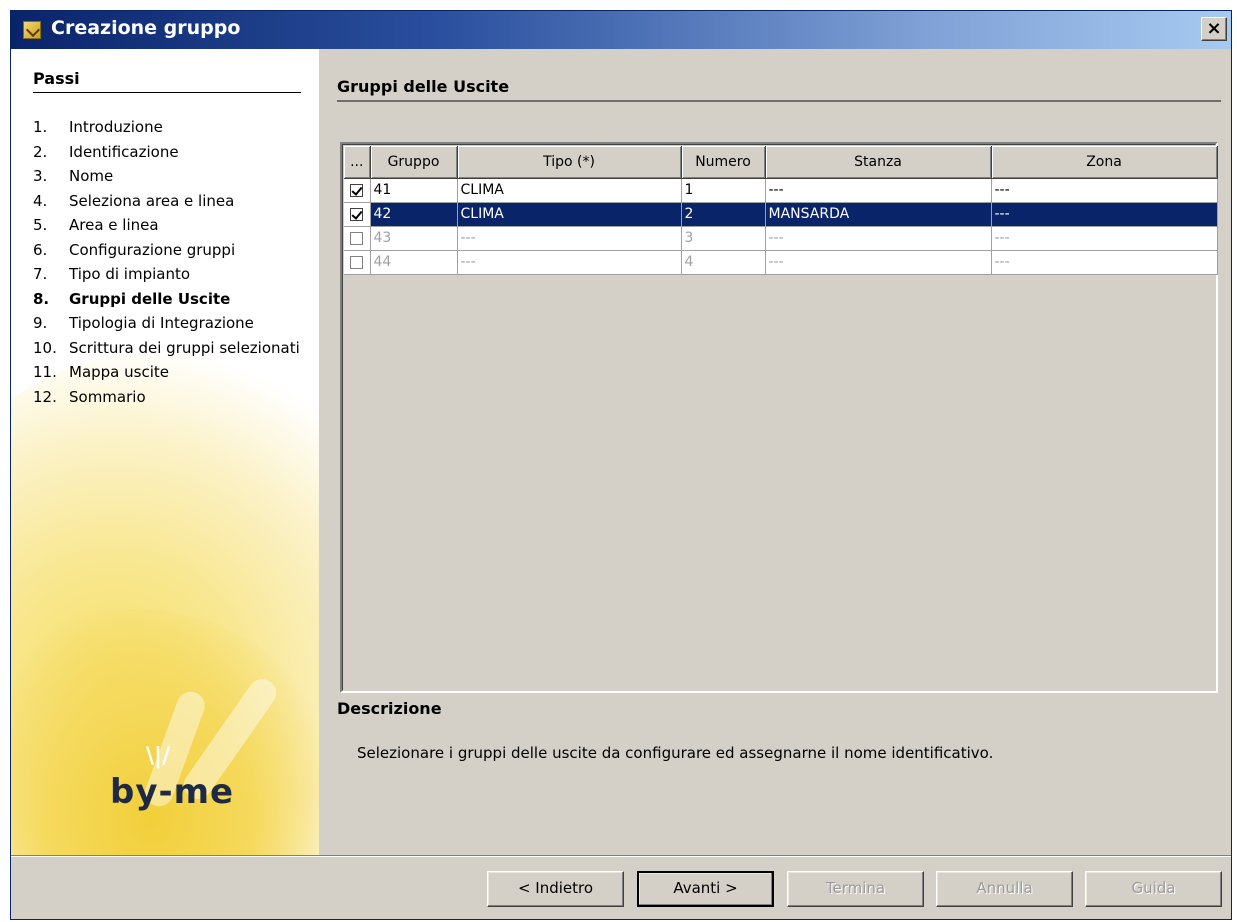 The height and width of the screenshot is (922, 1237). I want to click on byme-logo: \|/ by-me, so click(176, 784).